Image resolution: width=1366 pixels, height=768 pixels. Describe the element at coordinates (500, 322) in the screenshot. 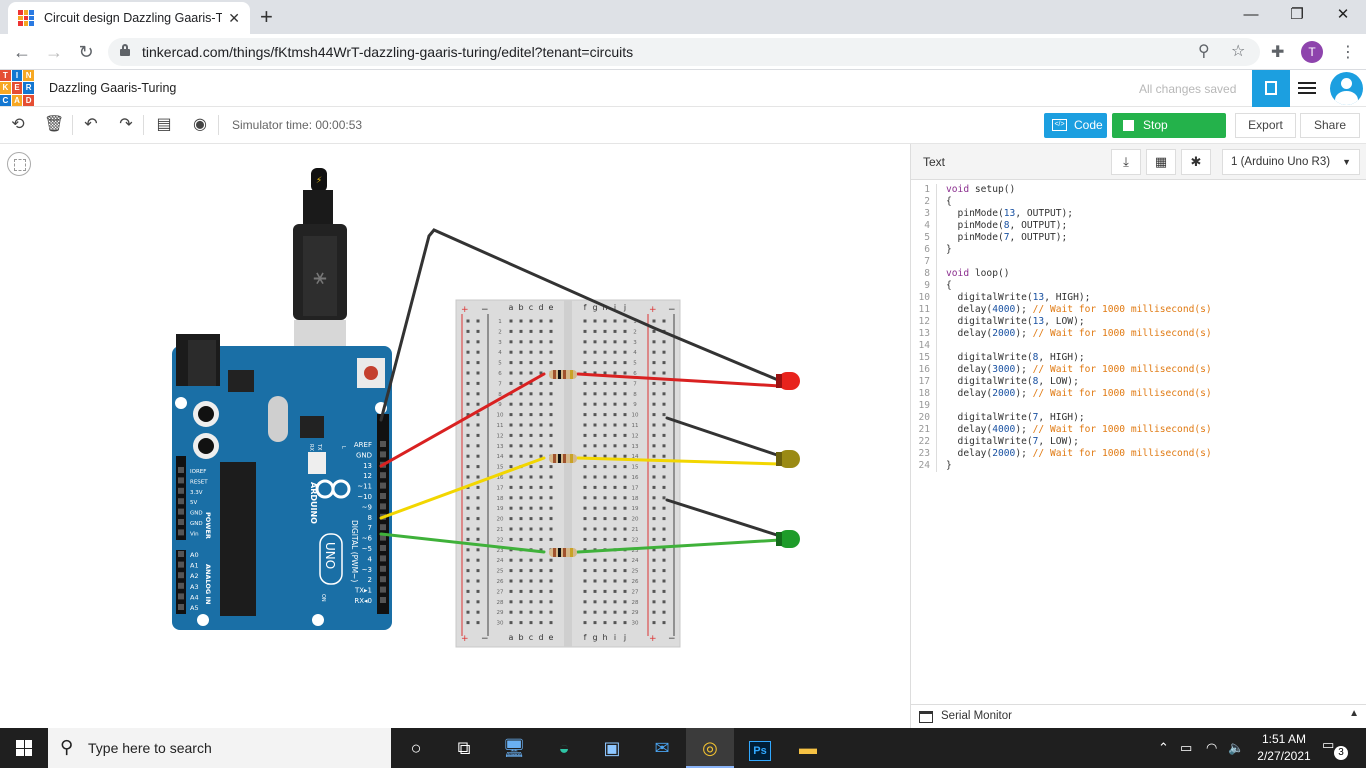

I see `row-number-left: 1` at that location.